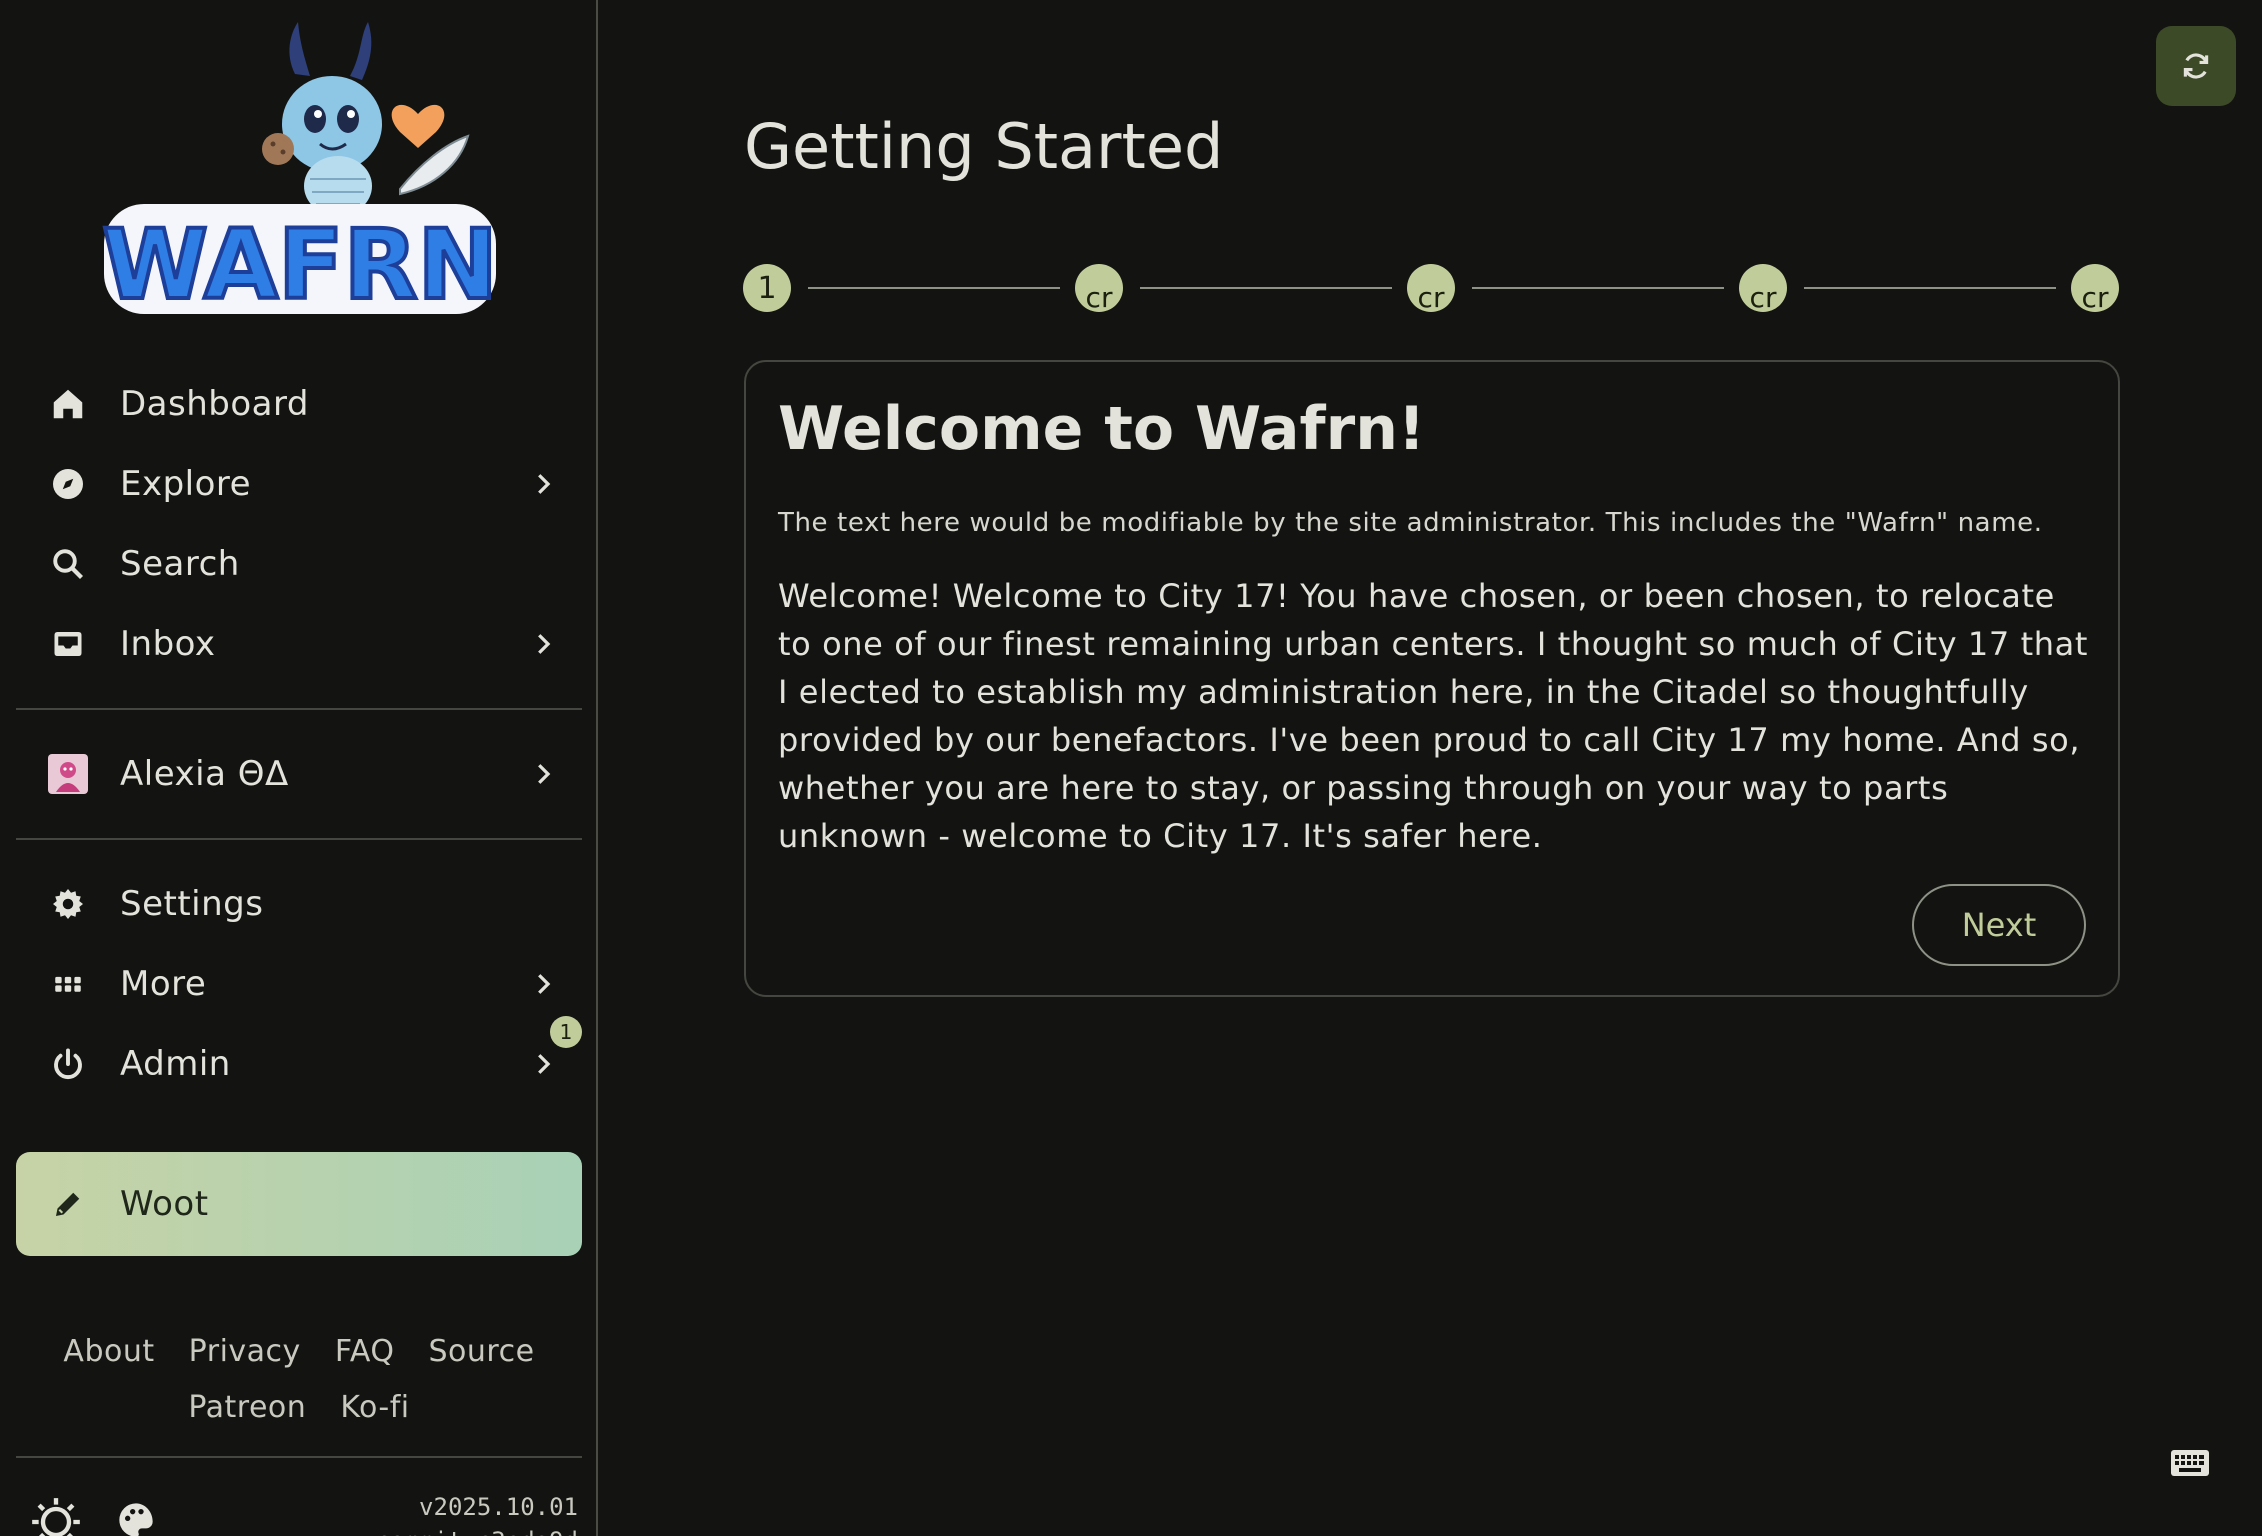  I want to click on power-icon, so click(68, 1064).